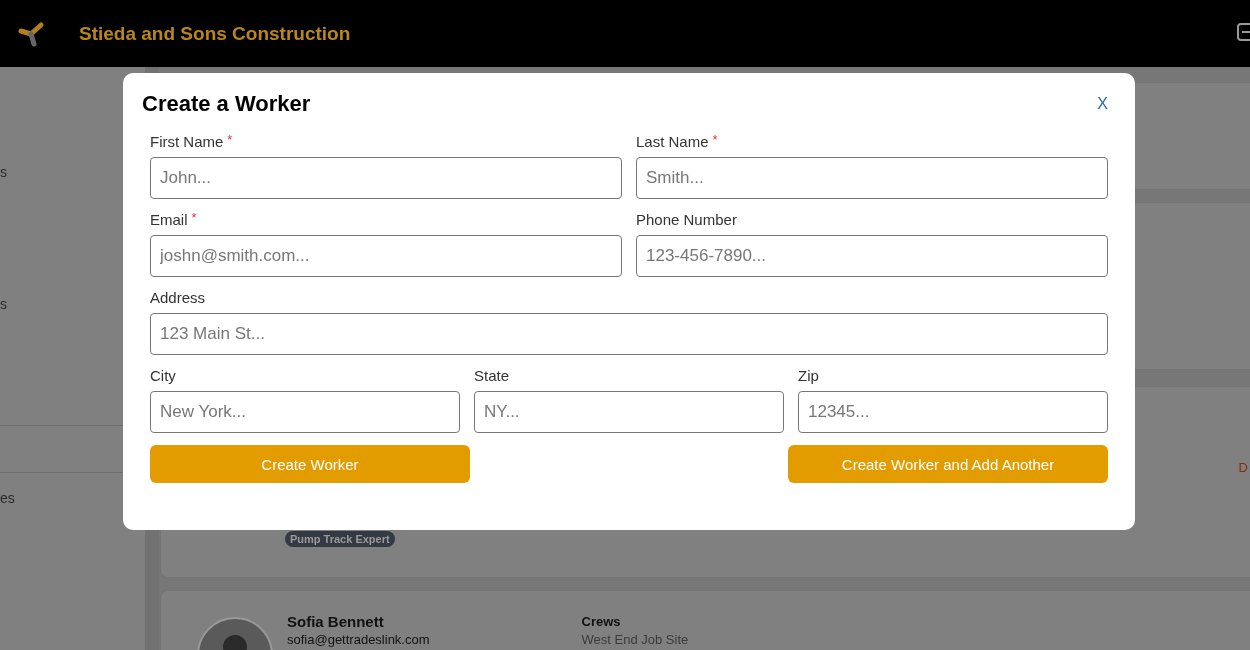  Describe the element at coordinates (1243, 32) in the screenshot. I see `logout-icon` at that location.